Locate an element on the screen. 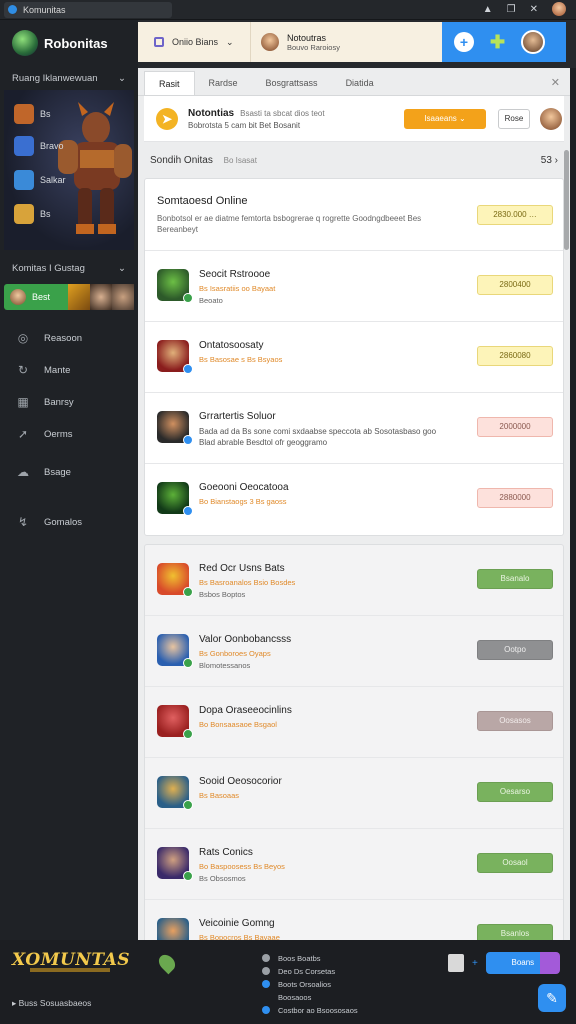 The height and width of the screenshot is (1024, 576). notification-secondary-button: Rose is located at coordinates (514, 119).